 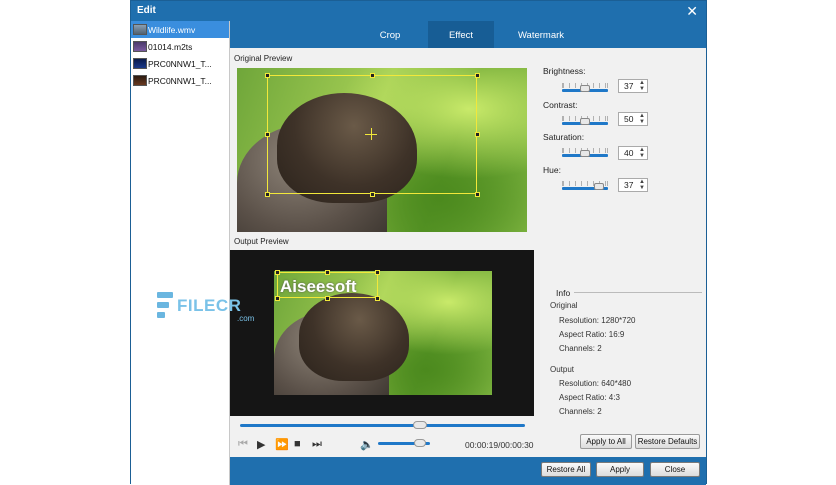 What do you see at coordinates (585, 88) in the screenshot?
I see `brightness-handle` at bounding box center [585, 88].